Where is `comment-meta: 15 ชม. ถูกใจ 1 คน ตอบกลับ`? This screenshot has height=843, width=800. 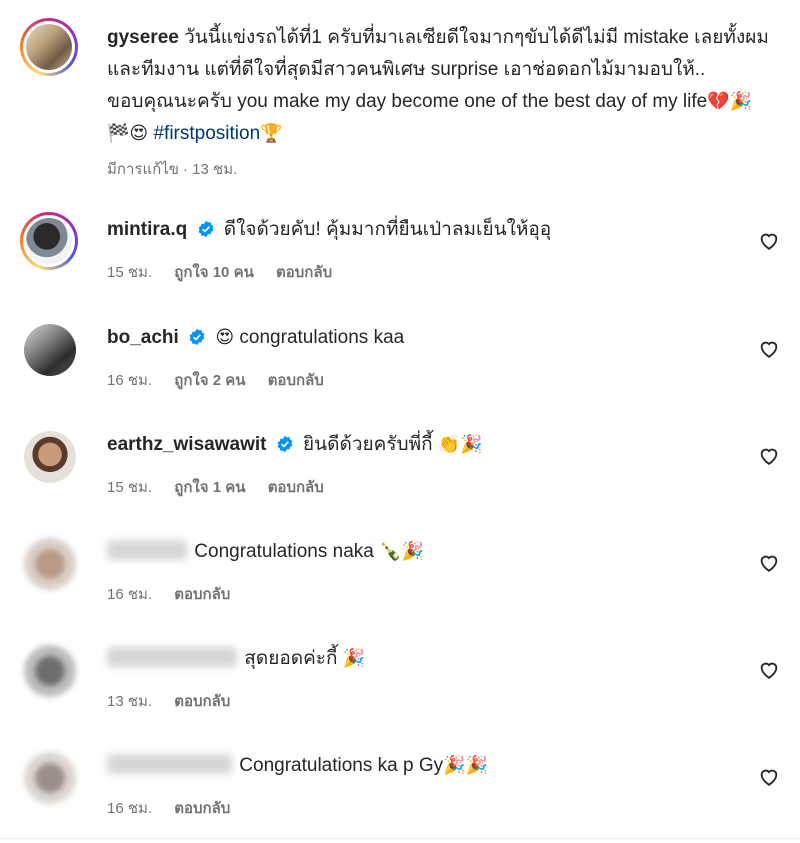 comment-meta: 15 ชม. ถูกใจ 1 คน ตอบกลับ is located at coordinates (224, 487).